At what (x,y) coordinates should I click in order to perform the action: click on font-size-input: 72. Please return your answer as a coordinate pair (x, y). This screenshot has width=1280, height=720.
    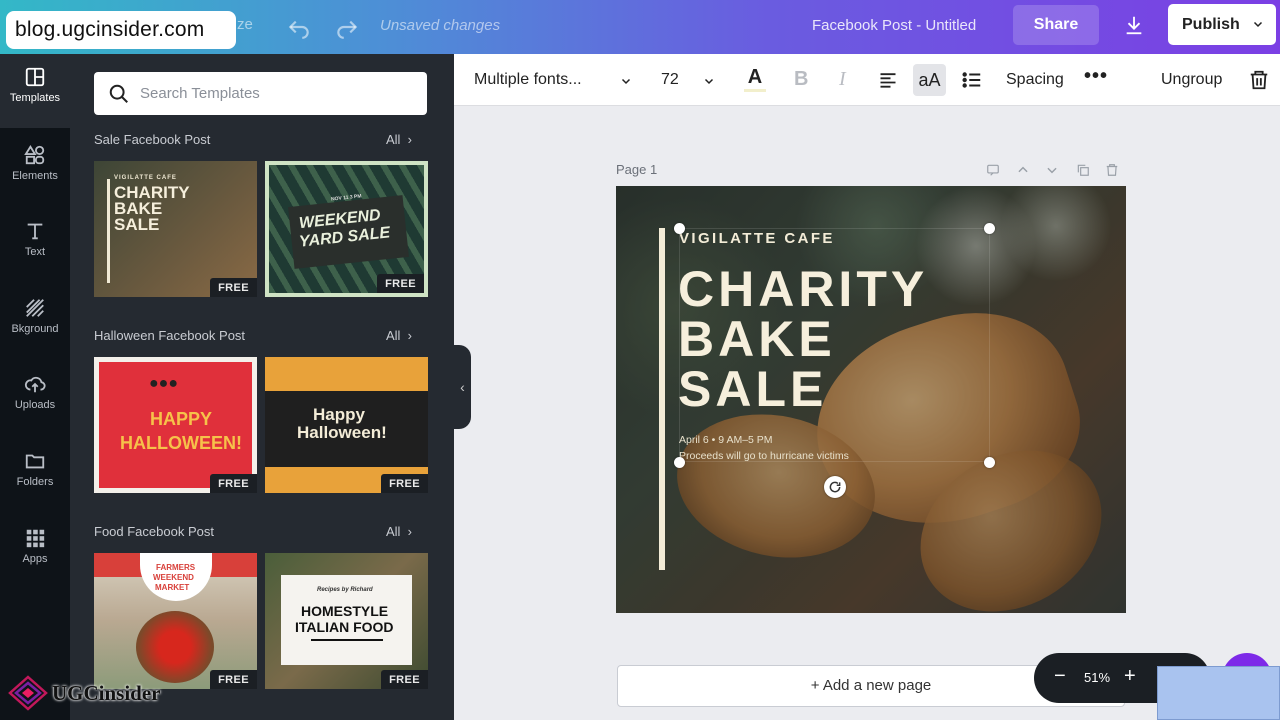
    Looking at the image, I should click on (670, 80).